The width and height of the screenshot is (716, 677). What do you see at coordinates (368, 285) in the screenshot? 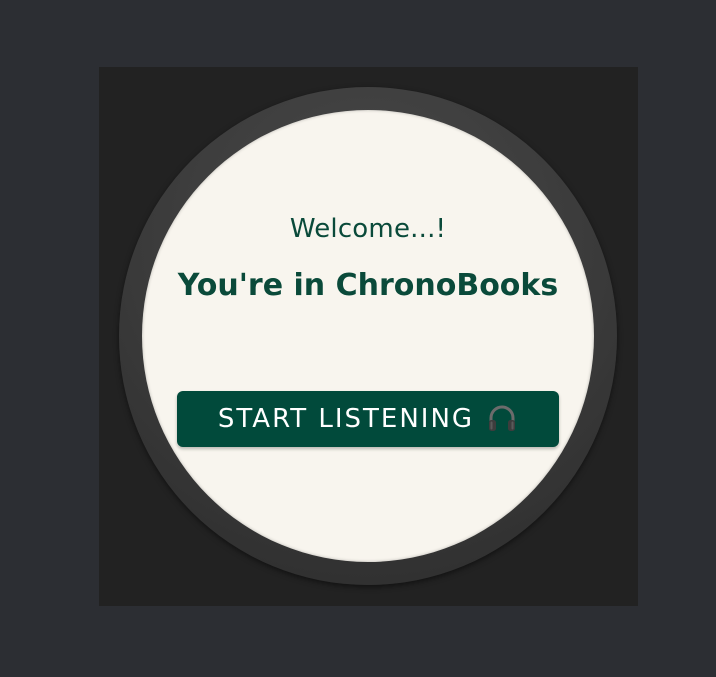
I see `app-title: You're in ChronoBooks` at bounding box center [368, 285].